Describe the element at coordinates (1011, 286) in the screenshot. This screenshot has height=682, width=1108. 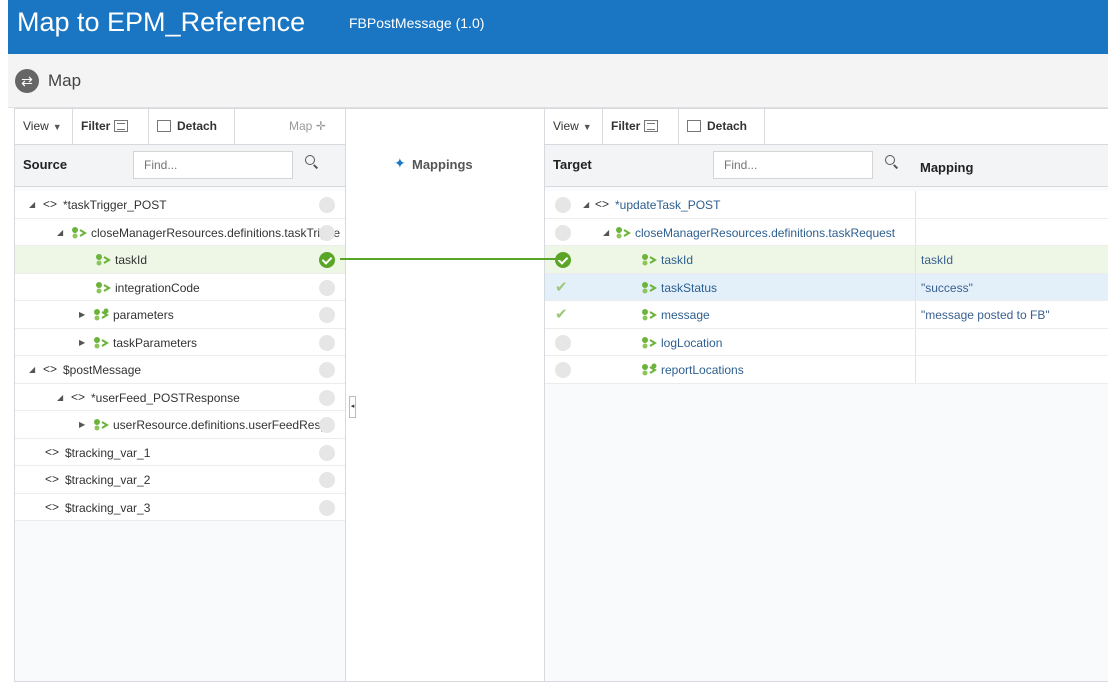
I see `mapping-cell: "success"` at that location.